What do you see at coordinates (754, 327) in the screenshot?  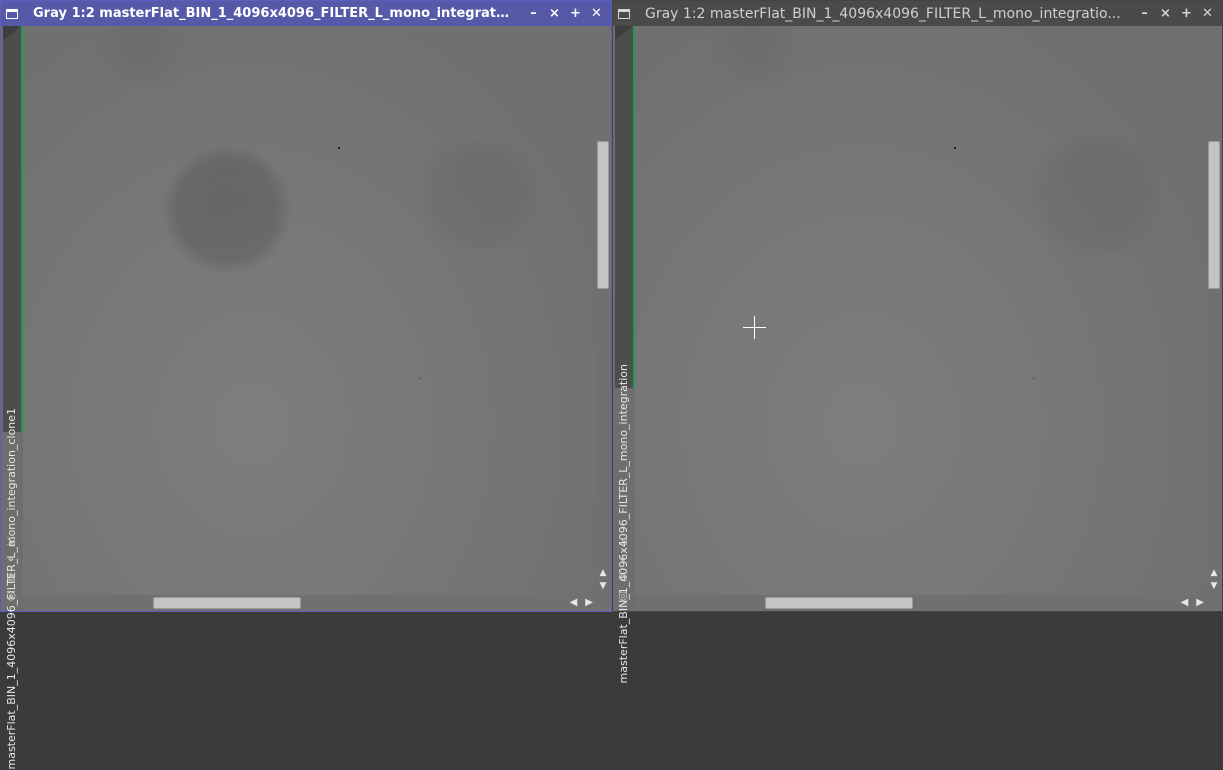 I see `crosshair-icon` at bounding box center [754, 327].